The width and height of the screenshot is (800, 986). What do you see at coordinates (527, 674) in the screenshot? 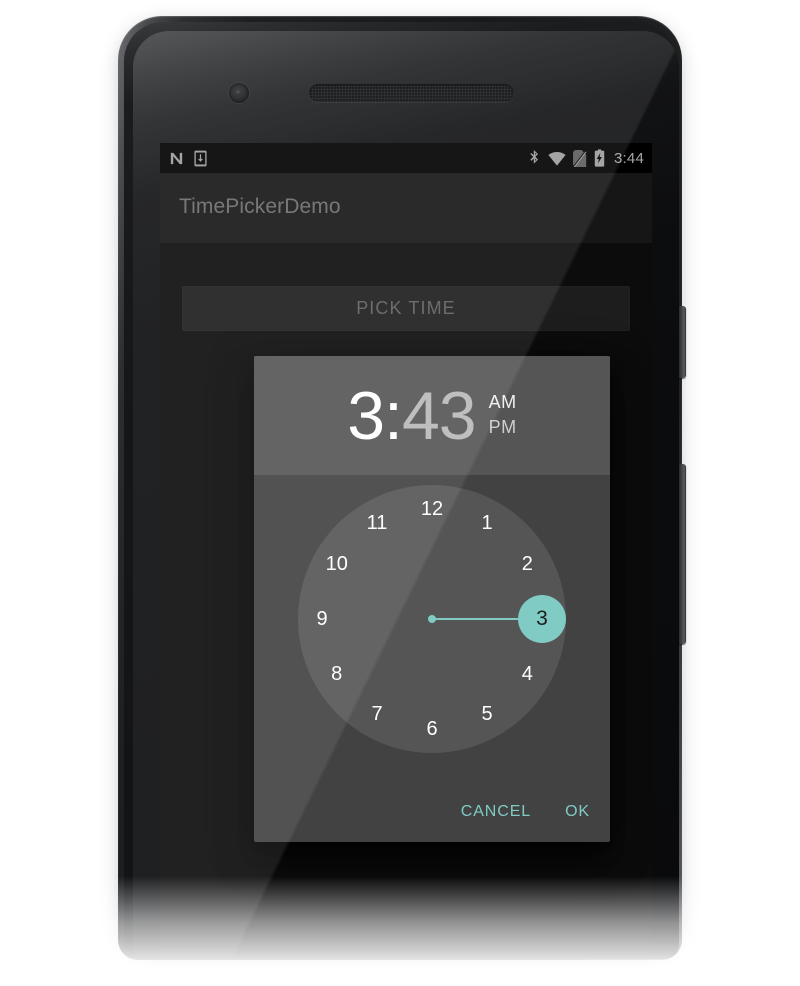
I see `clock-number-4: 4` at bounding box center [527, 674].